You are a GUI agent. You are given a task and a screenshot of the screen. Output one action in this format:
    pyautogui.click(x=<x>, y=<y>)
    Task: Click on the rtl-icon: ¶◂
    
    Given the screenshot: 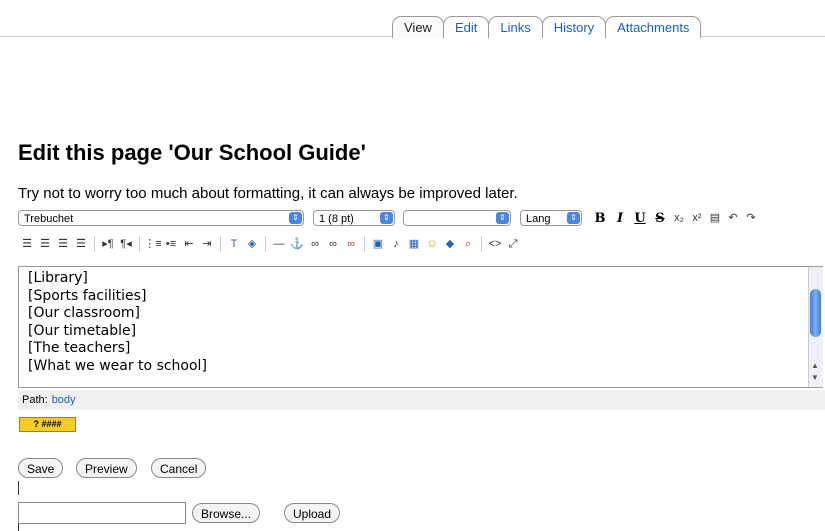 What is the action you would take?
    pyautogui.click(x=126, y=244)
    